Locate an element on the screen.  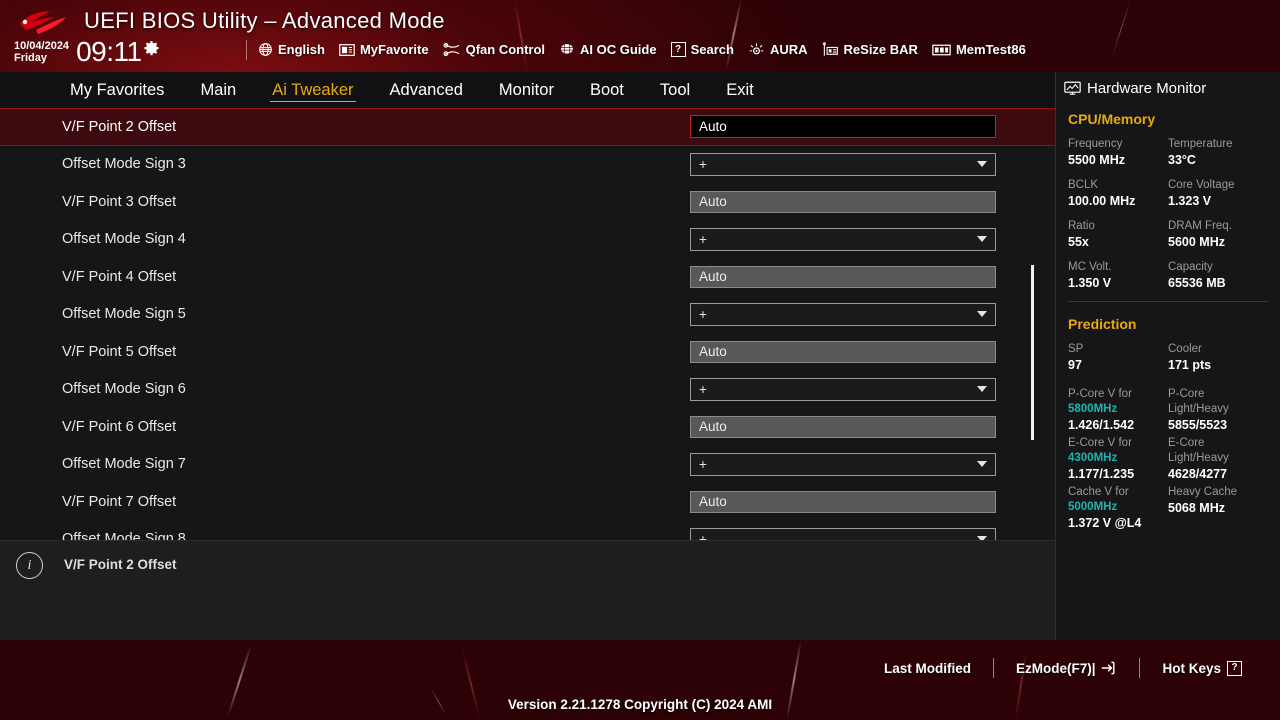
date-time-display: 10/04/2024 Friday 09:11 is located at coordinates (87, 52).